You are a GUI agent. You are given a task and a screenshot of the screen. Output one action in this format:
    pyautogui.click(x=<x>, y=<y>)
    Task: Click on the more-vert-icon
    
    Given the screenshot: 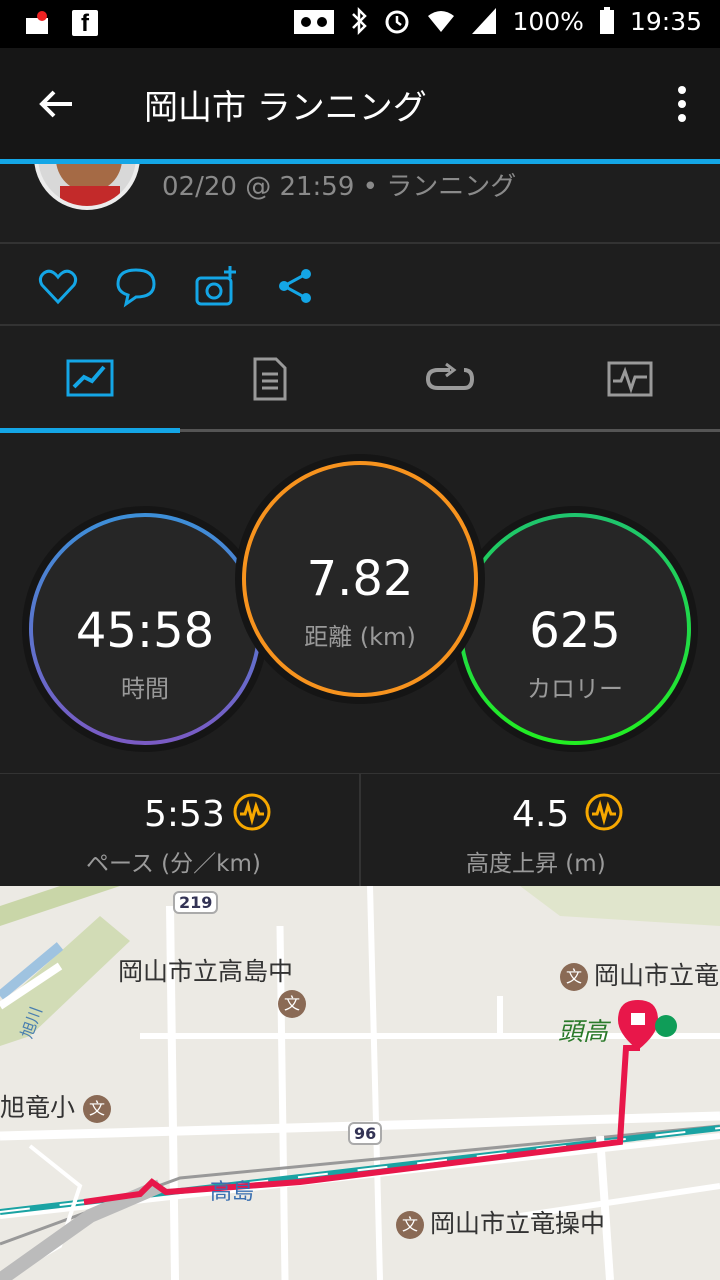 What is the action you would take?
    pyautogui.click(x=682, y=104)
    